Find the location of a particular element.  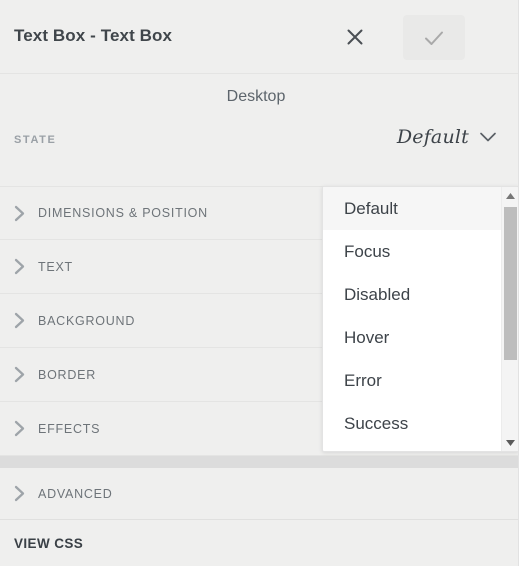

device-selector-row: Desktop is located at coordinates (259, 98).